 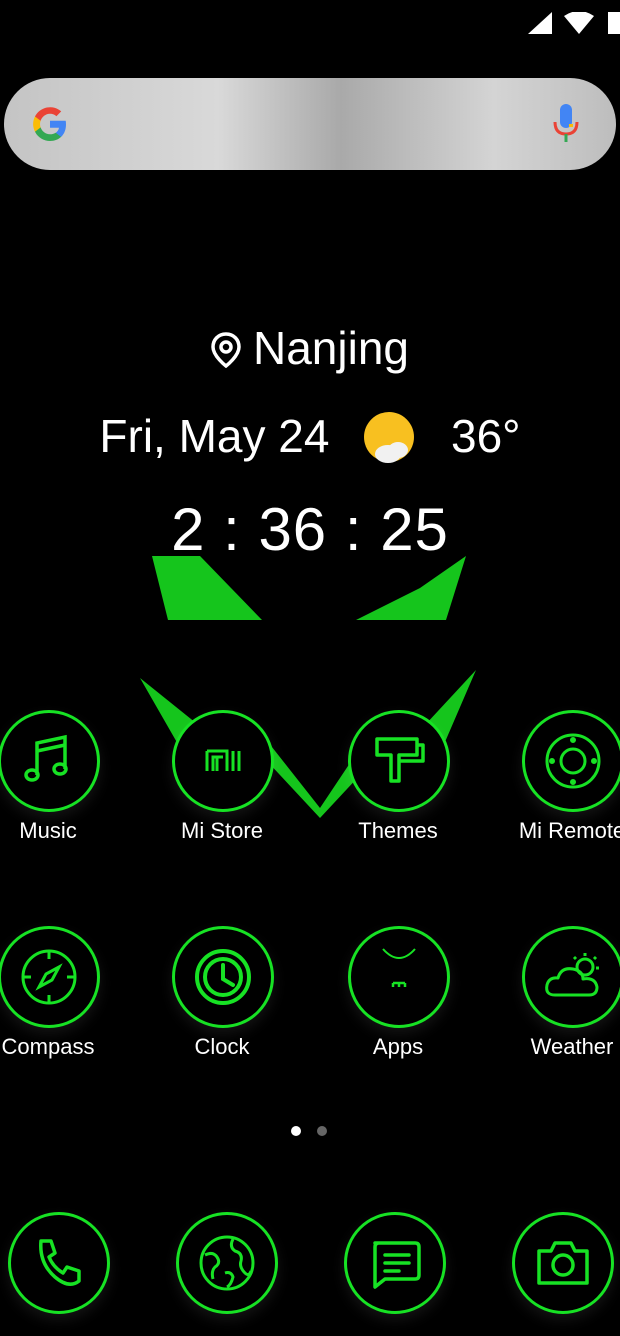 I want to click on compass-icon, so click(x=50, y=977).